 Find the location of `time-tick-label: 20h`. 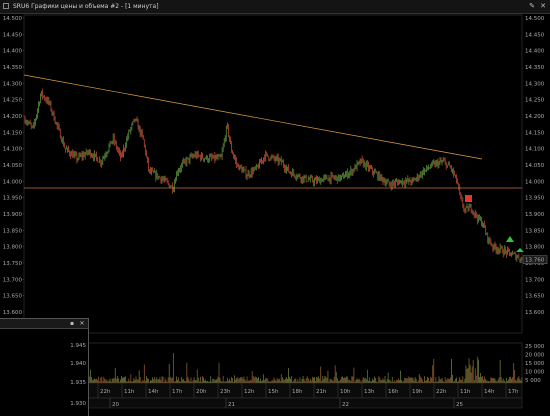

time-tick-label: 20h is located at coordinates (201, 392).